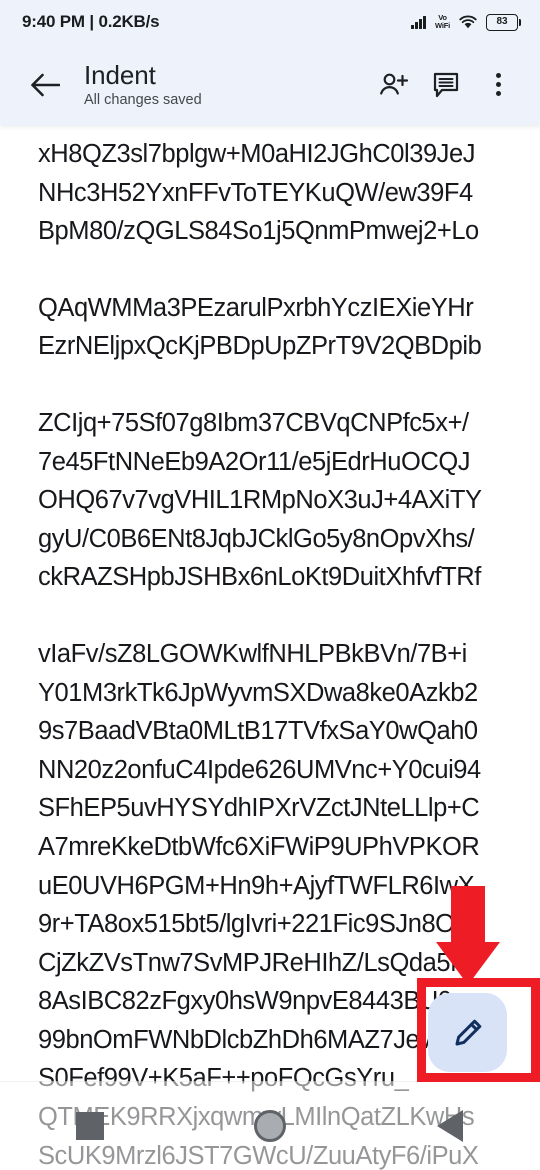  I want to click on text-line: Y01M3rkTk6JpWyvmSXDwa8ke0Azkb2, so click(258, 692).